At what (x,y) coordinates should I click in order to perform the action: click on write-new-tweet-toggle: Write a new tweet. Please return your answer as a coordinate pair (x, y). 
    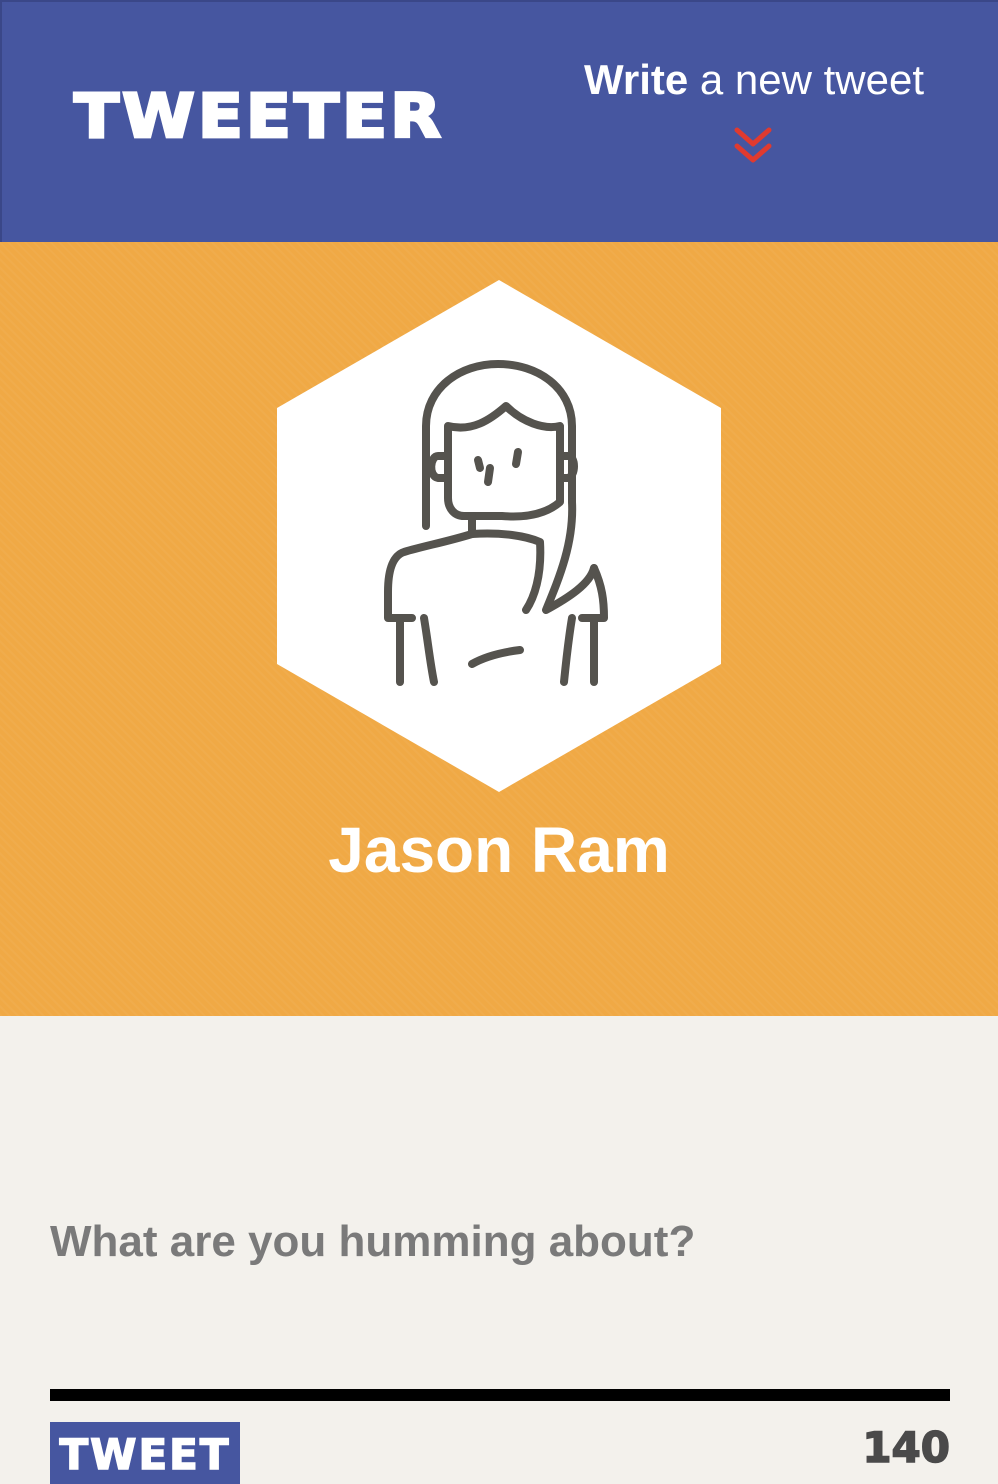
    Looking at the image, I should click on (754, 115).